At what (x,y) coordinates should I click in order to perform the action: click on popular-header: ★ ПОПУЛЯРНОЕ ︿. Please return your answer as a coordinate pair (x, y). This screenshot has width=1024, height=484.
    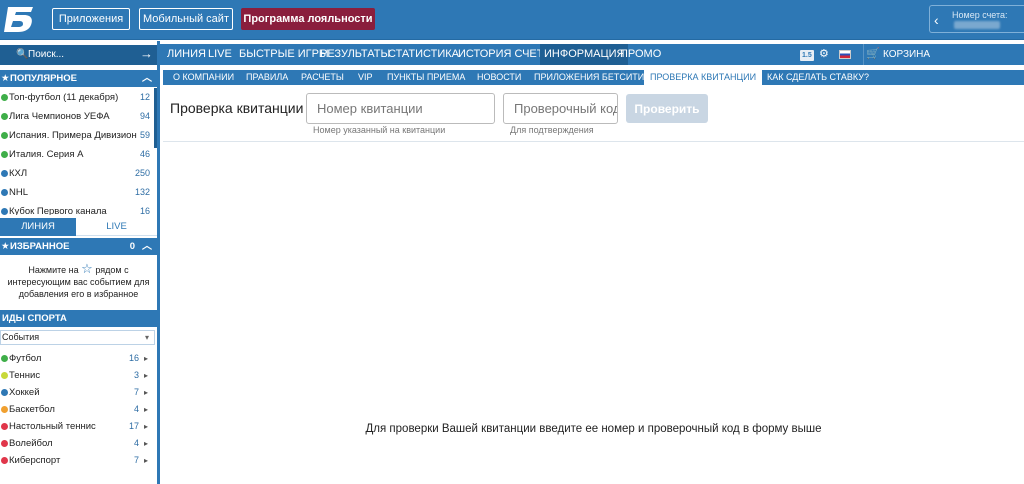
    Looking at the image, I should click on (78, 78).